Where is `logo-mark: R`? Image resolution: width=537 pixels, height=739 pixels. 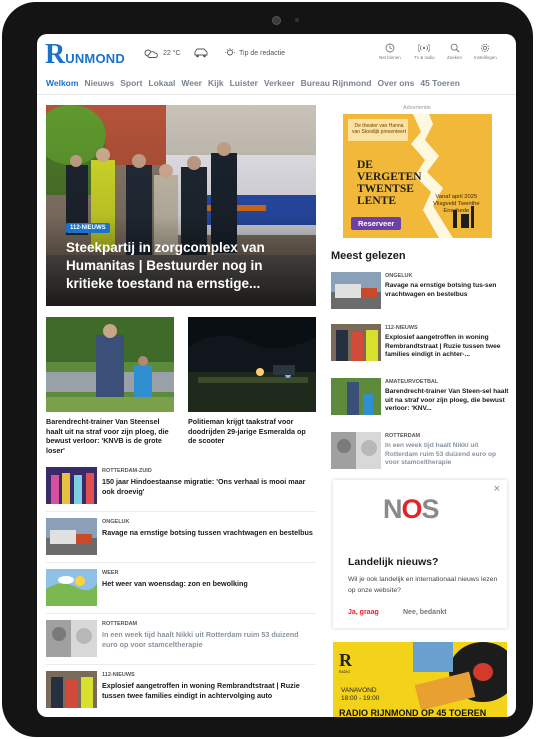
logo-mark: R is located at coordinates (55, 54).